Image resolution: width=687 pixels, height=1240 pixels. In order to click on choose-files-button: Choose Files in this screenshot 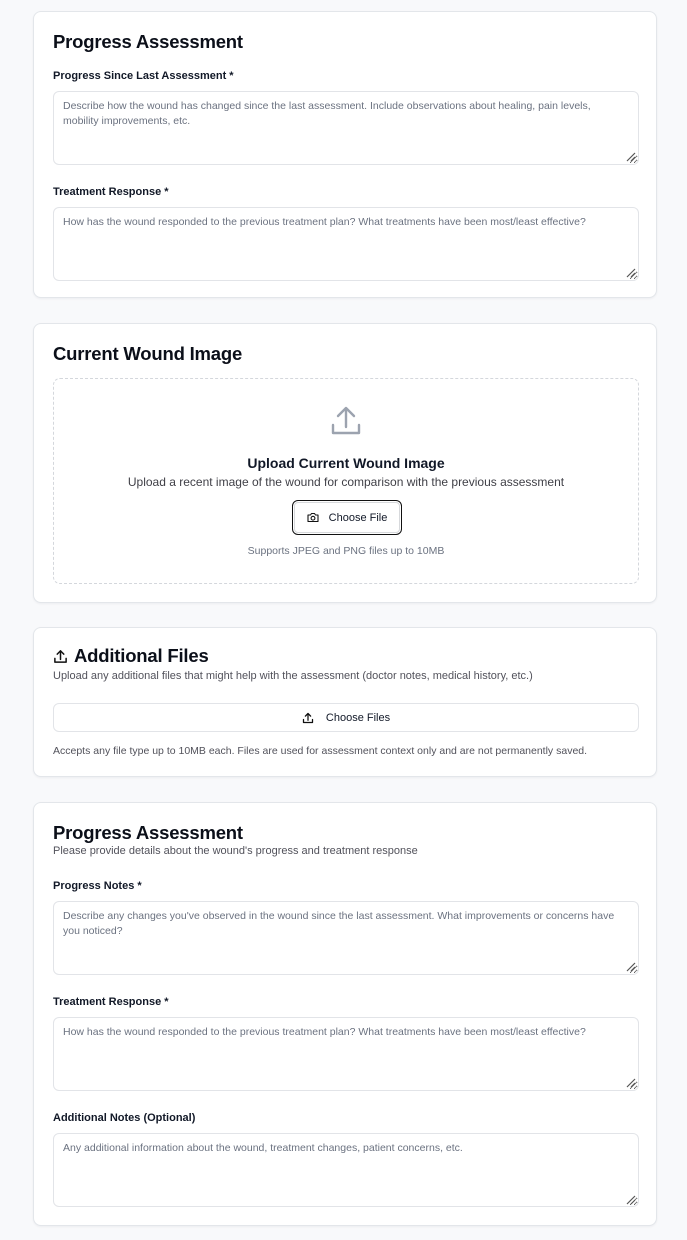, I will do `click(346, 717)`.